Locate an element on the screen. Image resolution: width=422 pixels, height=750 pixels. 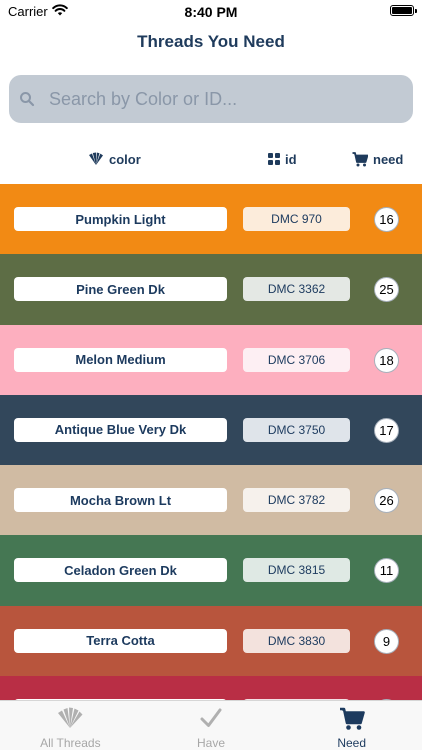
thread-name: Mocha Brown Lt is located at coordinates (120, 500).